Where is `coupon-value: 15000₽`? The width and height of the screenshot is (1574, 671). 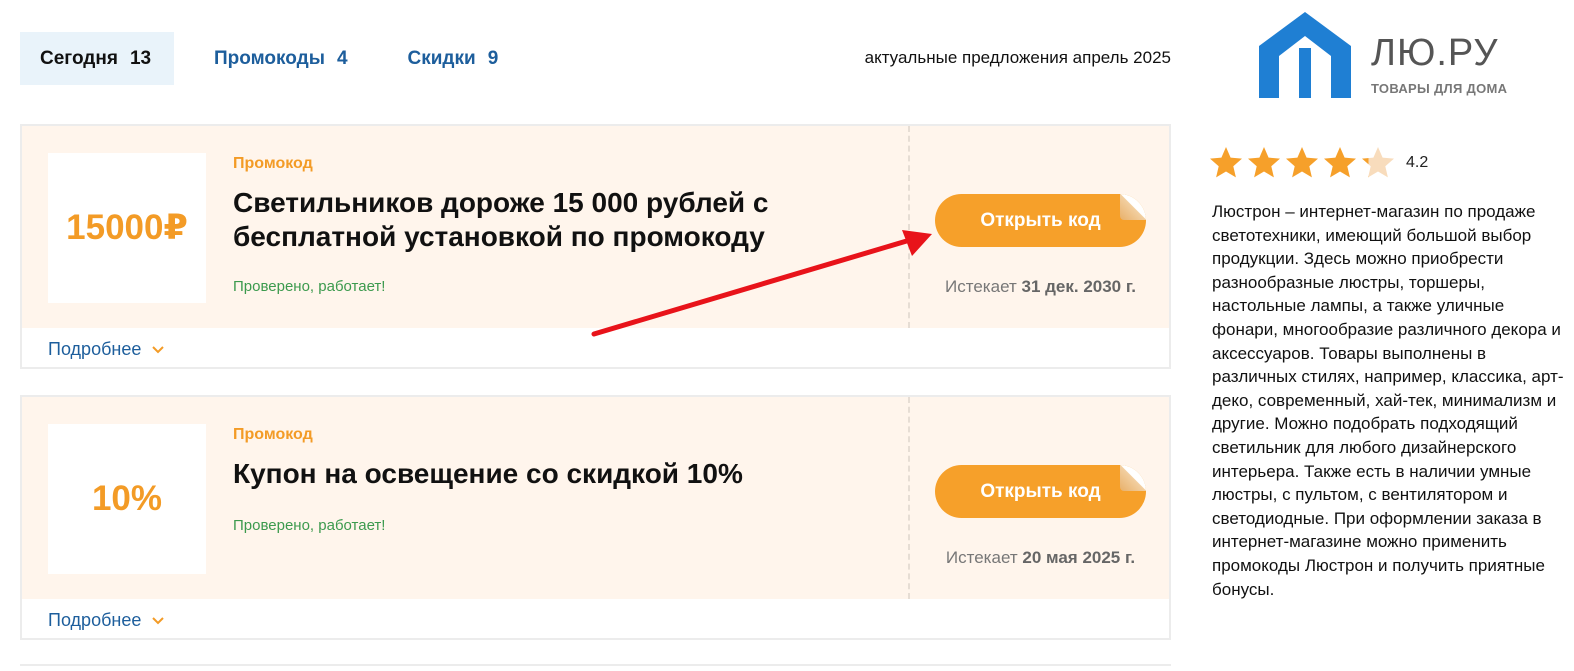
coupon-value: 15000₽ is located at coordinates (127, 228).